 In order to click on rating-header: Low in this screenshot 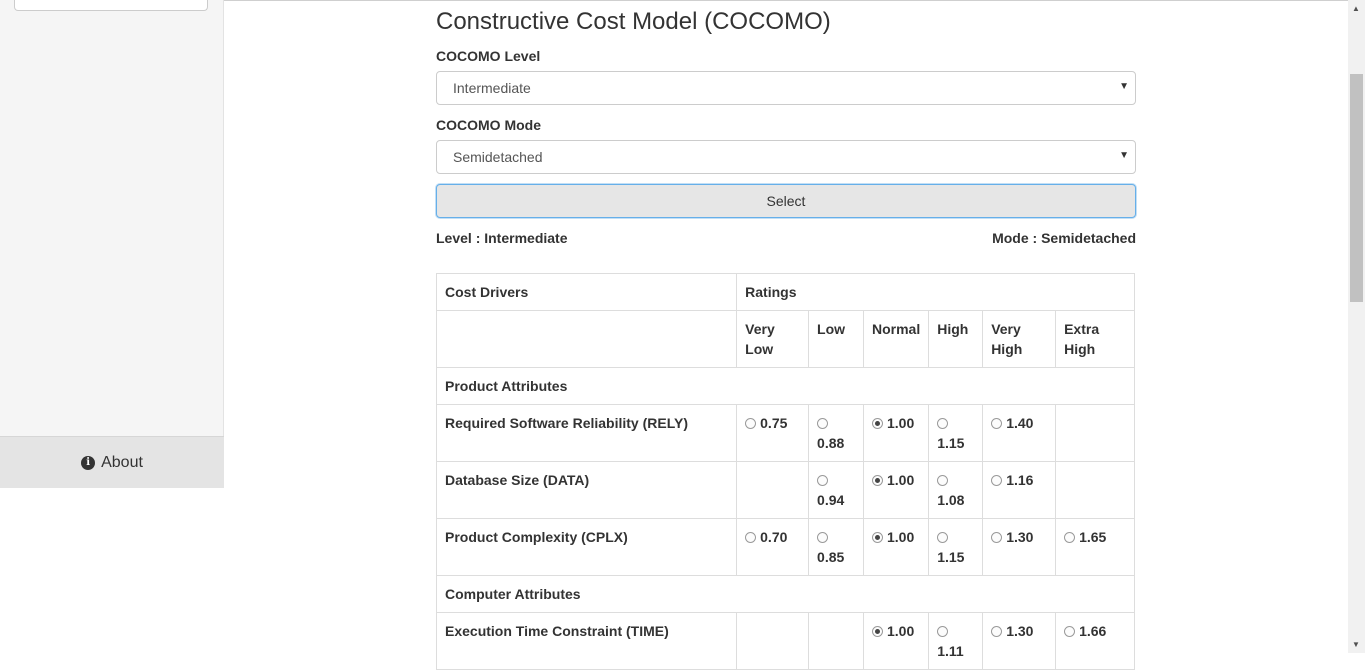, I will do `click(836, 339)`.